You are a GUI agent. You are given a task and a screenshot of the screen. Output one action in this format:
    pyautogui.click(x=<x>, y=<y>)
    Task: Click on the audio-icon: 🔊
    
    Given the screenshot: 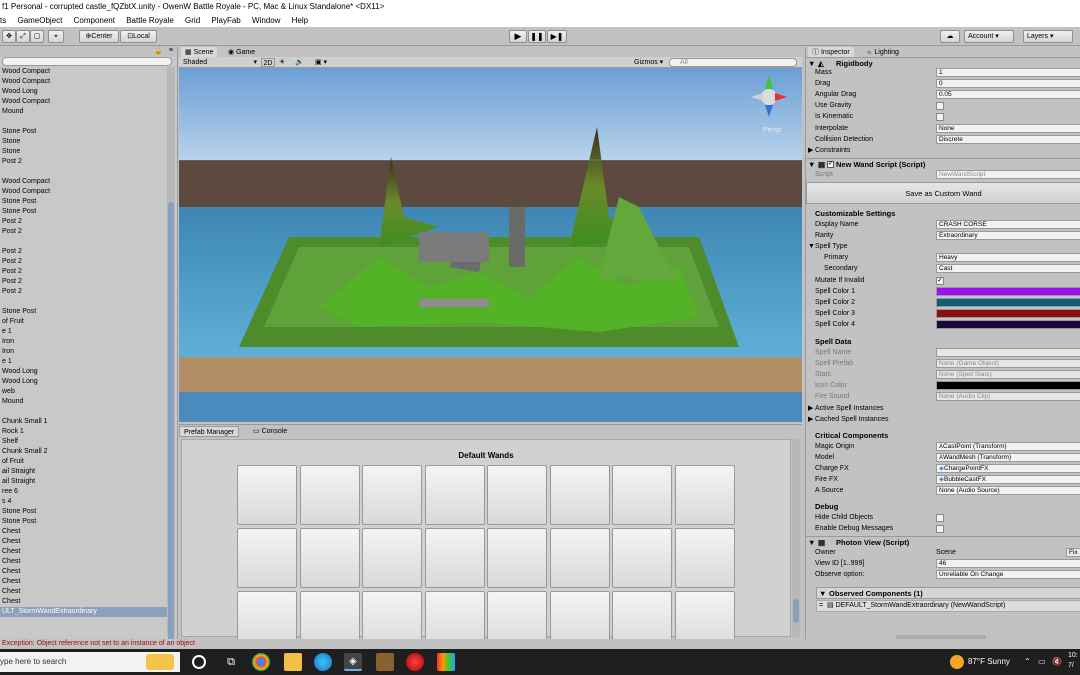 What is the action you would take?
    pyautogui.click(x=299, y=62)
    